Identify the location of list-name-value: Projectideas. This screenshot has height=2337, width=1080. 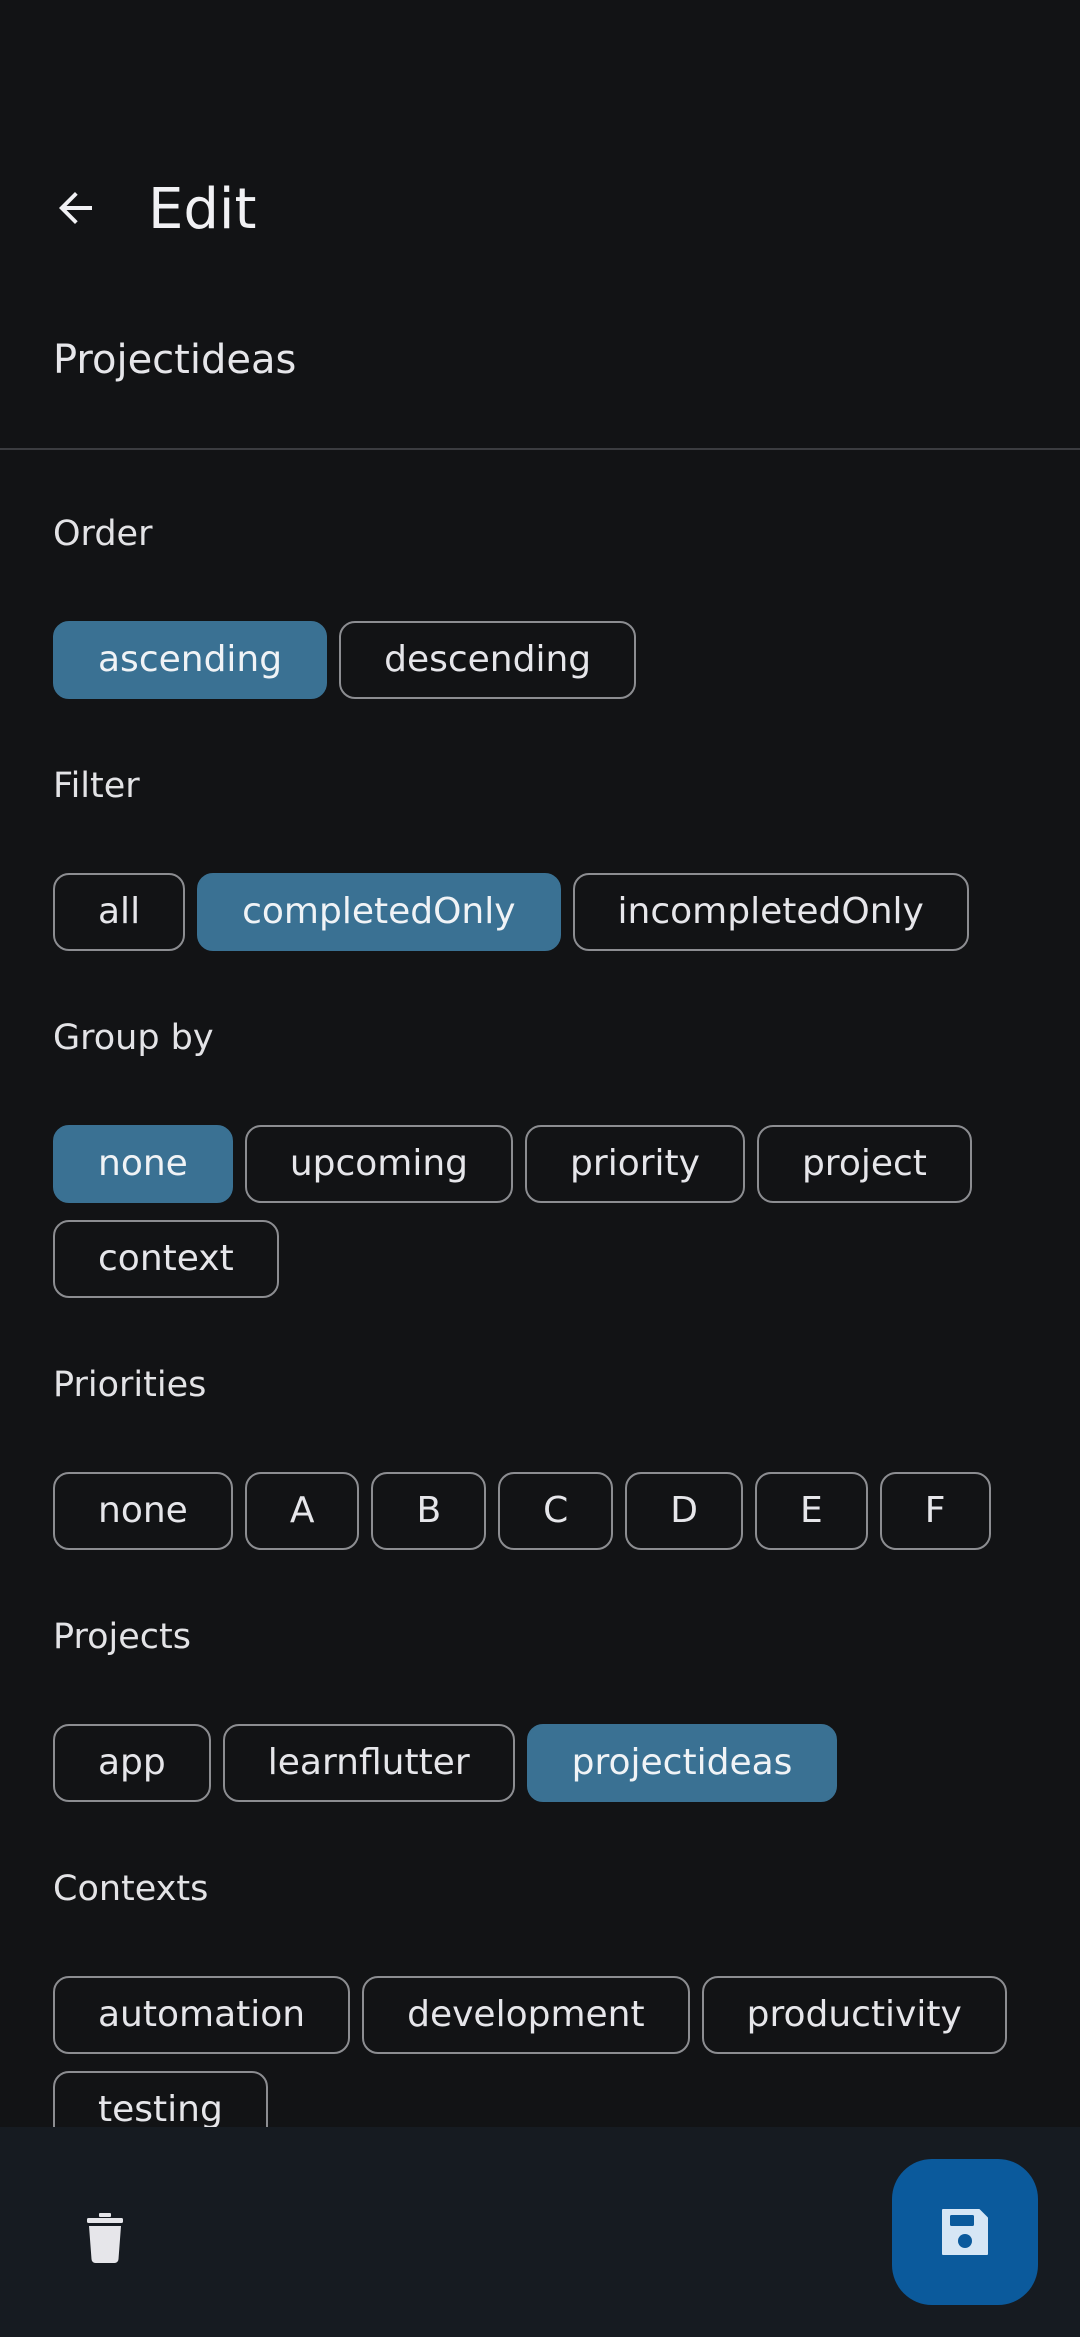
(175, 360).